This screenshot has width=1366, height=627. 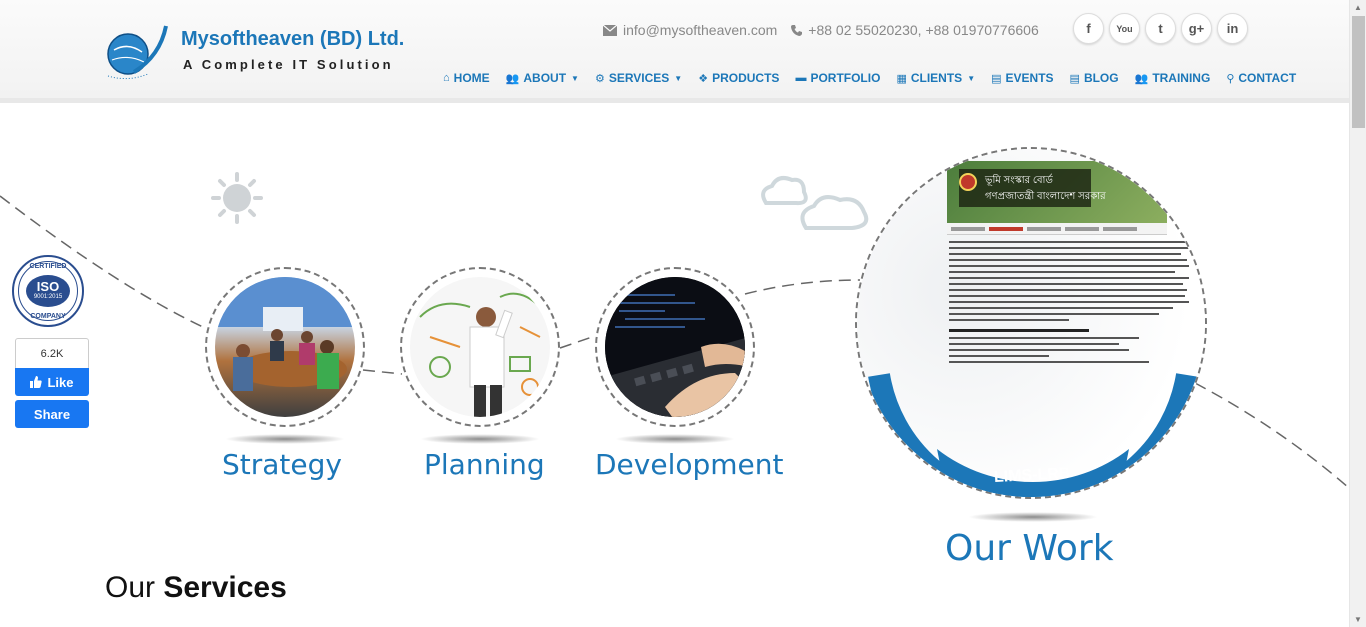 I want to click on nav-events-label: EVENTS, so click(x=1029, y=78).